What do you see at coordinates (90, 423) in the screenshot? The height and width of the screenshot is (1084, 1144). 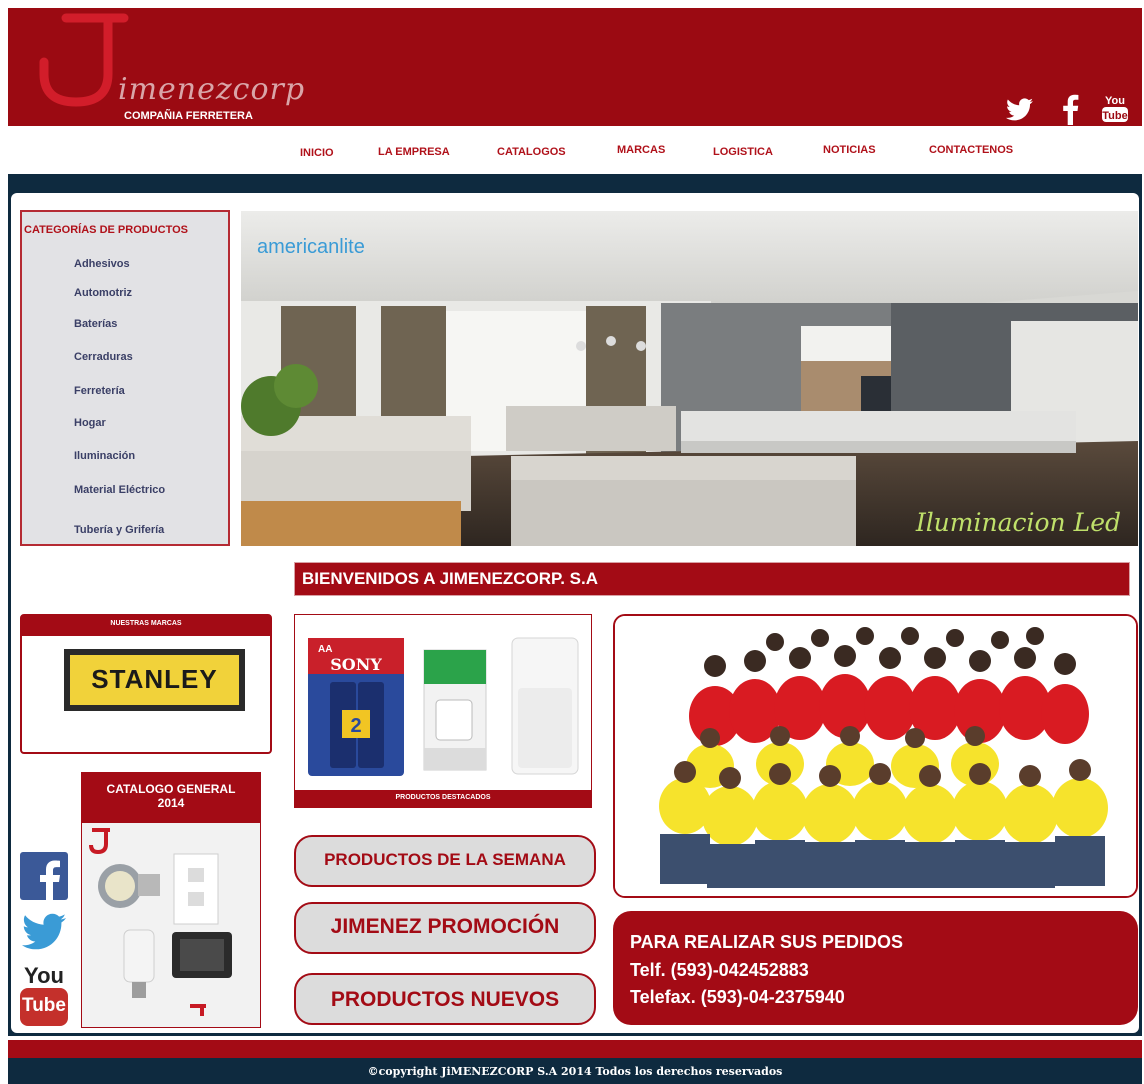 I see `category-hogar: Hogar` at bounding box center [90, 423].